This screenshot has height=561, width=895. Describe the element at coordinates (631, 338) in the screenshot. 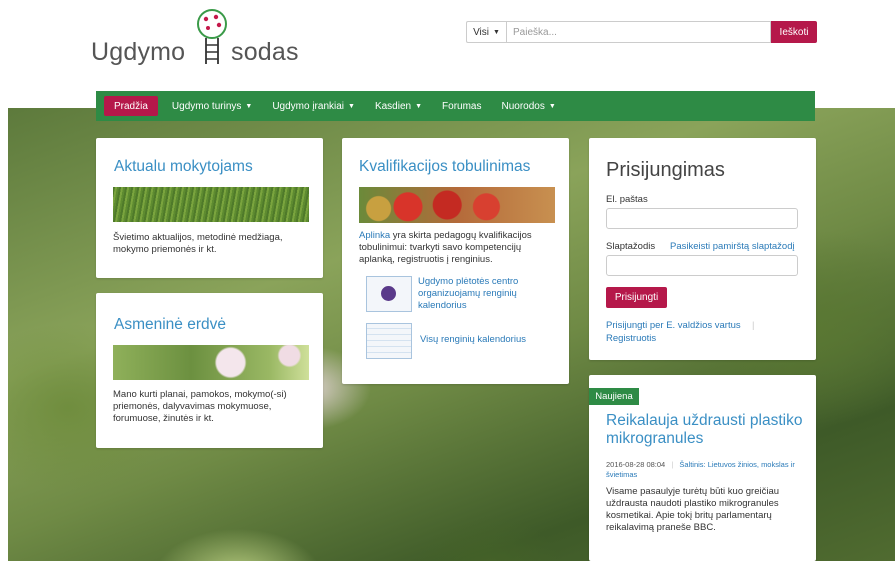

I see `register-link: Registruotis` at that location.